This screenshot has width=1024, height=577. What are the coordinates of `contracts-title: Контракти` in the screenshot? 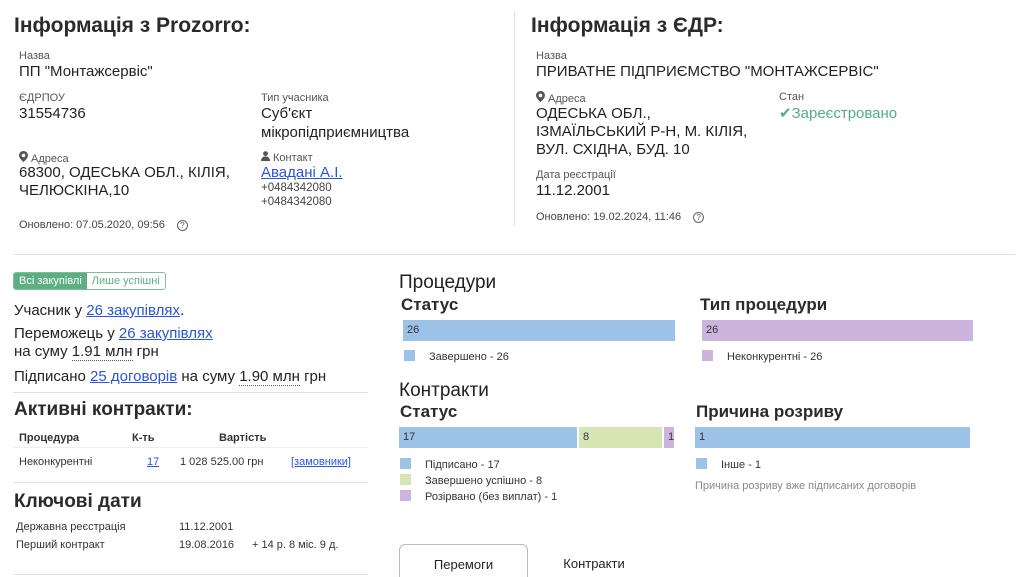 It's located at (444, 390).